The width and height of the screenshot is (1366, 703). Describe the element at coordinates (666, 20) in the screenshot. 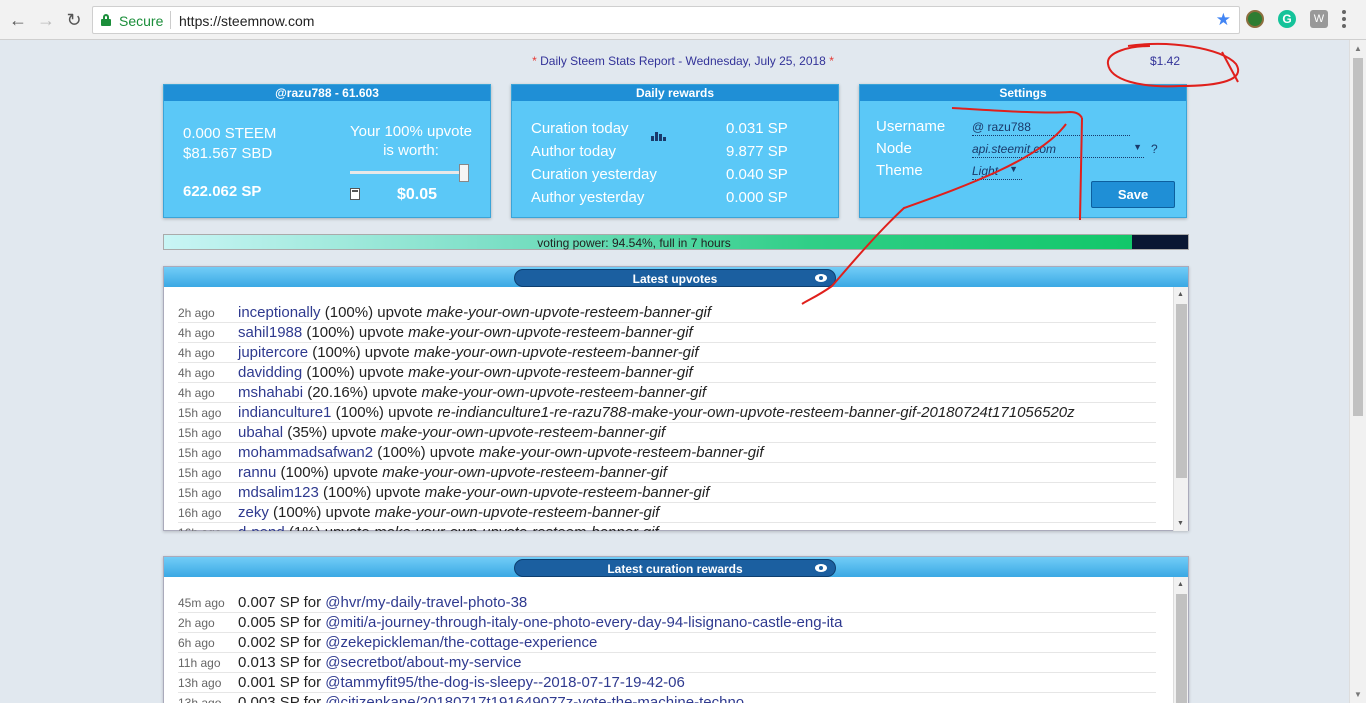

I see `address-bar: Secure https://steemnow.com ★` at that location.